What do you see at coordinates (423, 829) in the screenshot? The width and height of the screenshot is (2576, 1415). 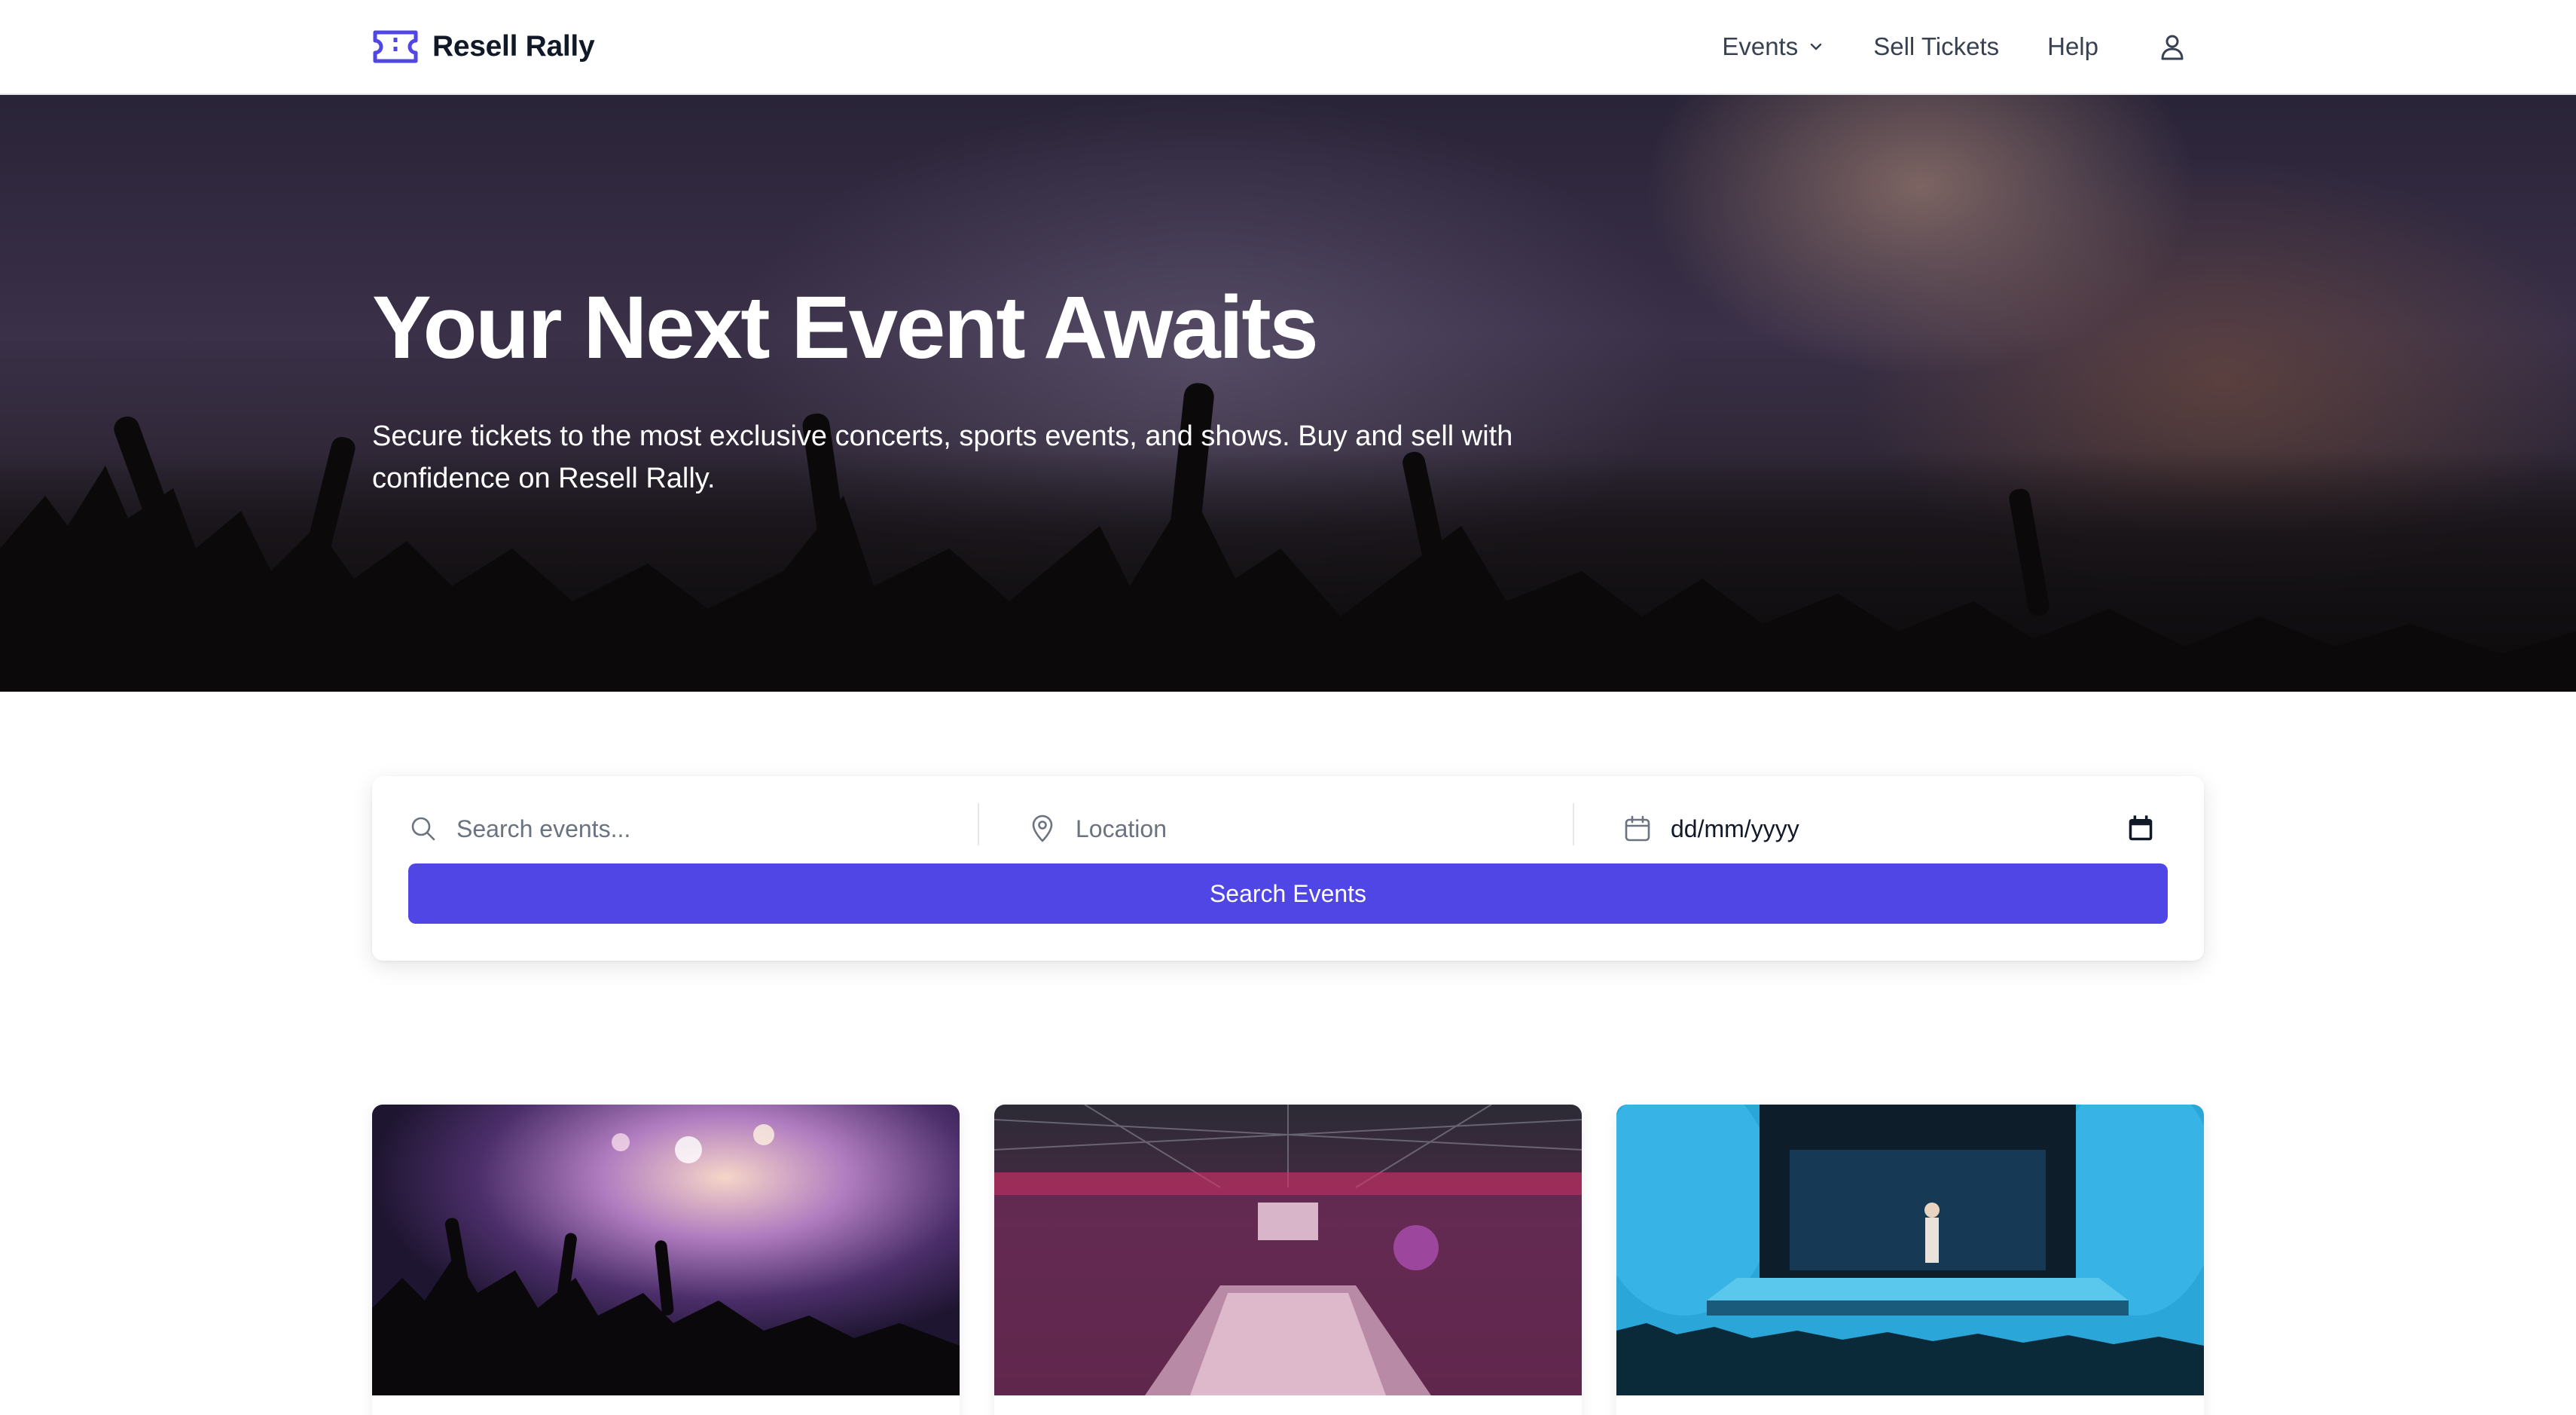 I see `search-icon` at bounding box center [423, 829].